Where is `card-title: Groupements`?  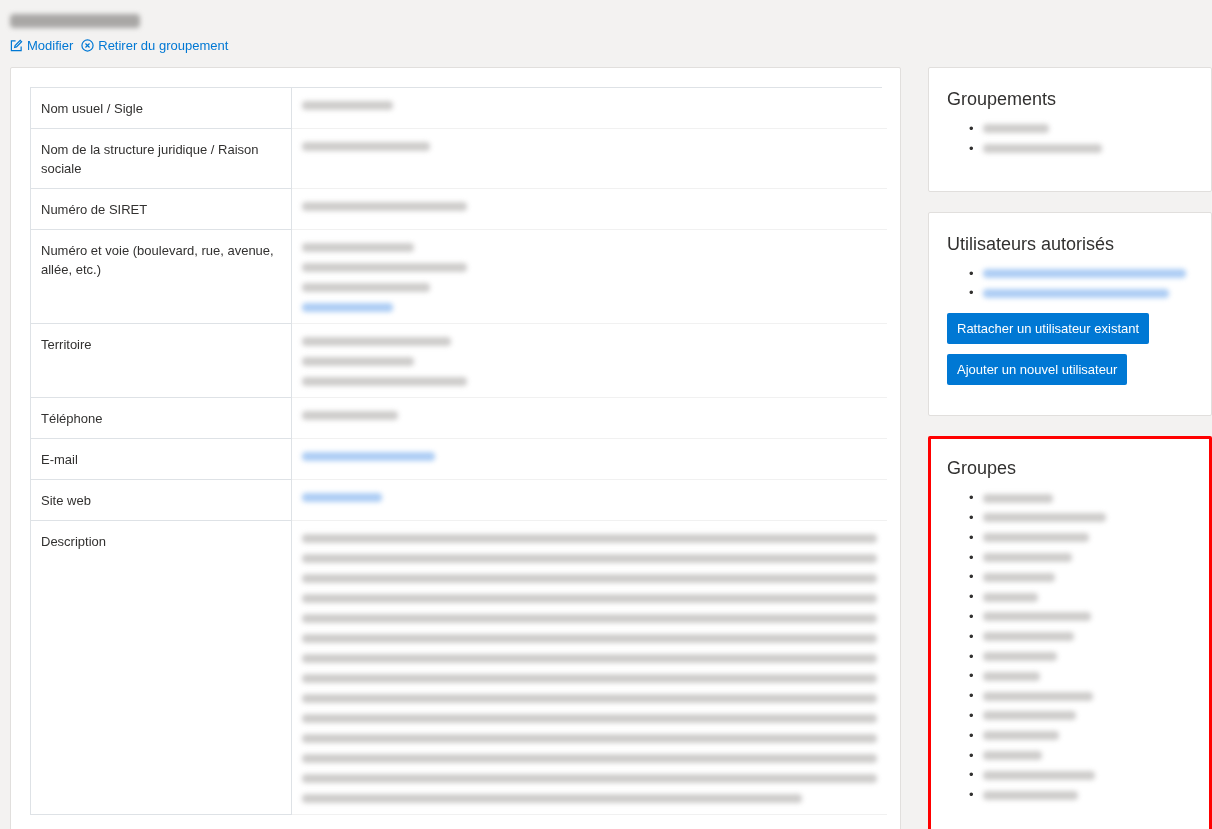
card-title: Groupements is located at coordinates (1002, 99).